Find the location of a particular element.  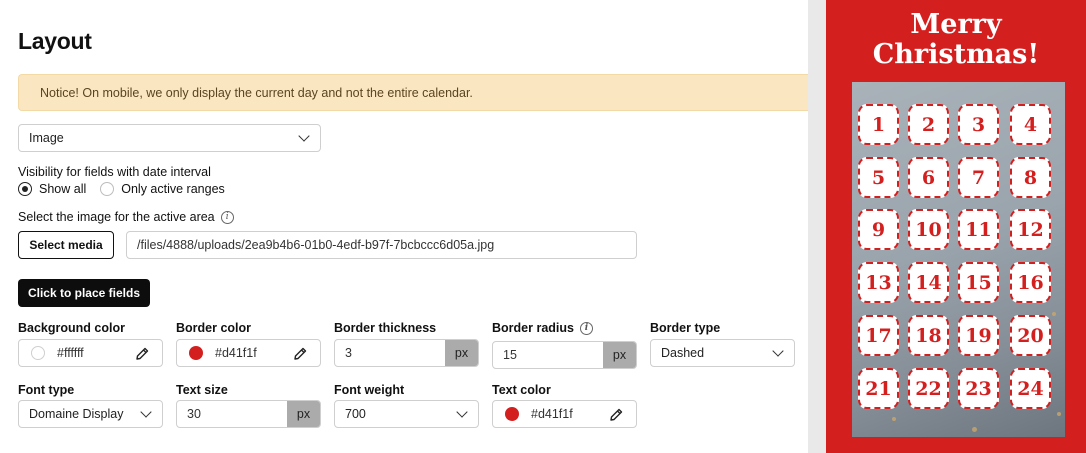

layout-type-value: Image is located at coordinates (46, 138).